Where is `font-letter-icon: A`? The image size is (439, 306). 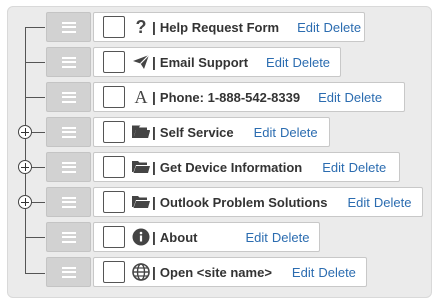
font-letter-icon: A is located at coordinates (141, 96).